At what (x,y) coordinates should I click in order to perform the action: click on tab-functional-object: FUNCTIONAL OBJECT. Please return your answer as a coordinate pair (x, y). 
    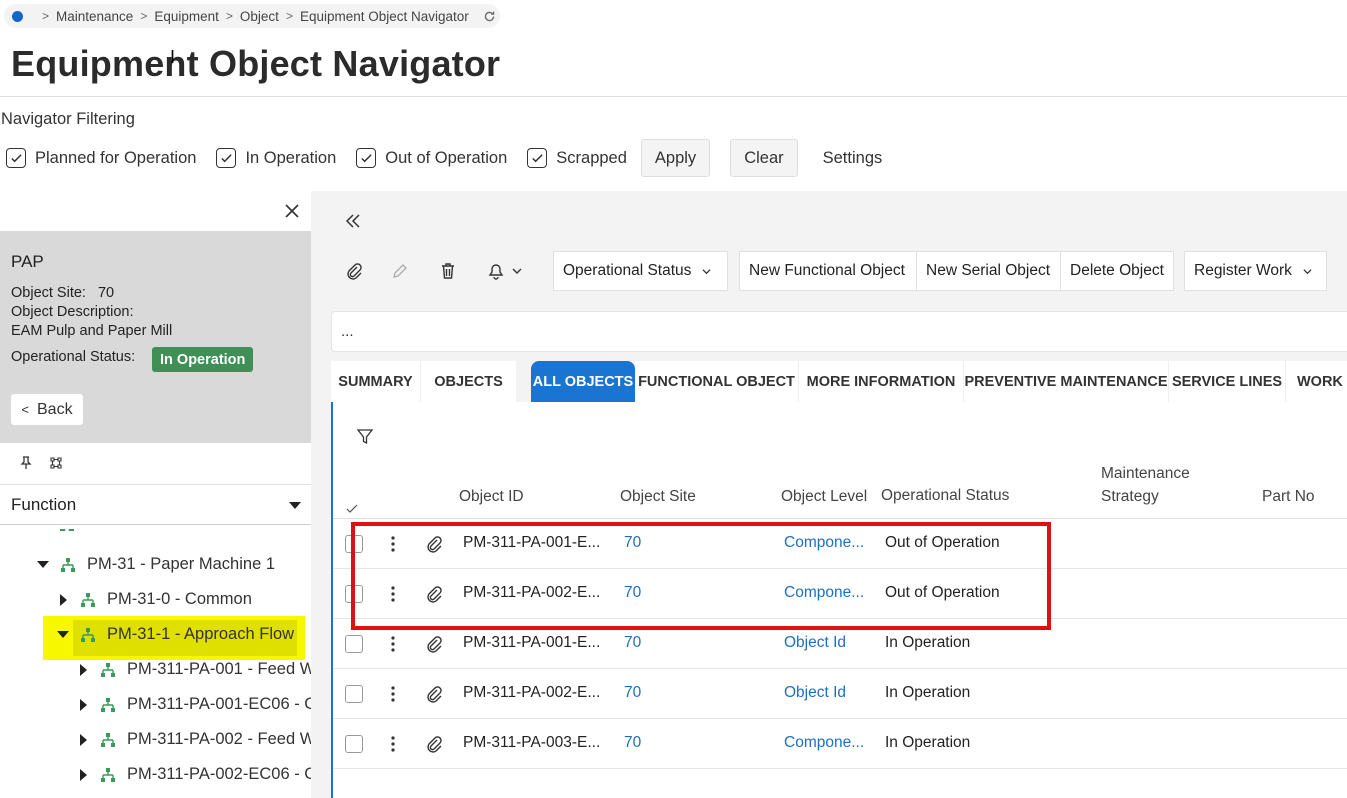
    Looking at the image, I should click on (716, 381).